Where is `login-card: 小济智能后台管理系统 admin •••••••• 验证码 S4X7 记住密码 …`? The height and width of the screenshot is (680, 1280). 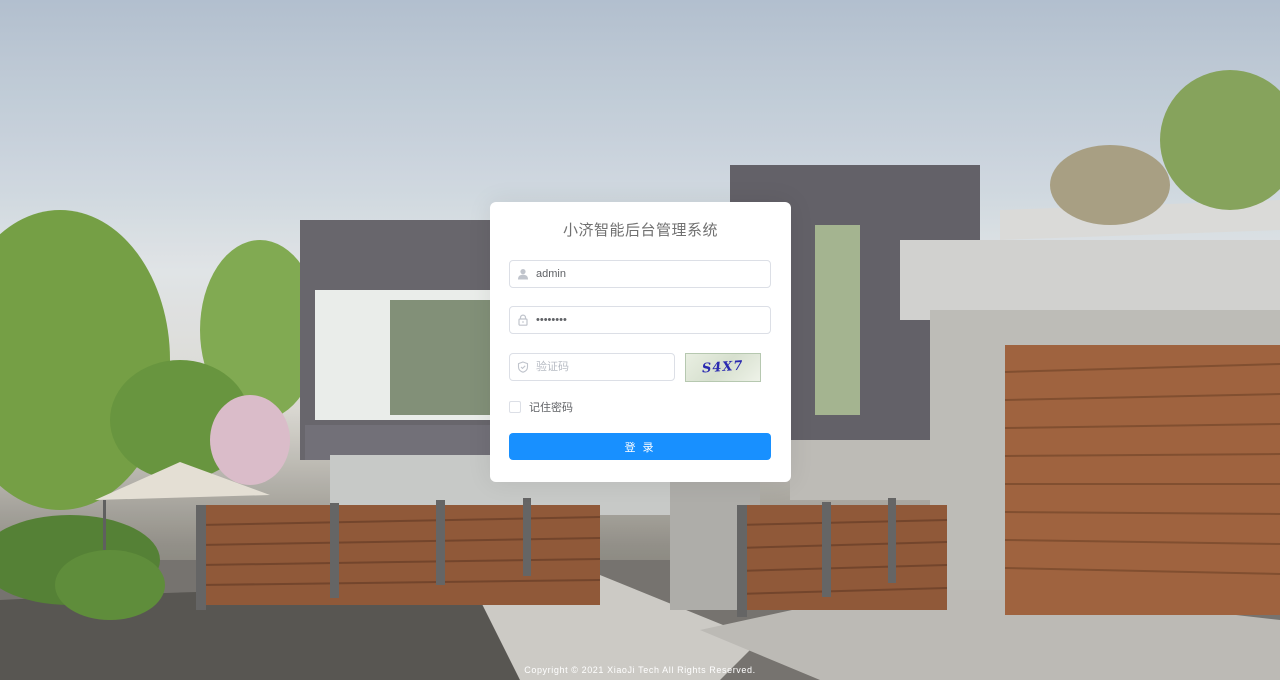 login-card: 小济智能后台管理系统 admin •••••••• 验证码 S4X7 记住密码 … is located at coordinates (640, 342).